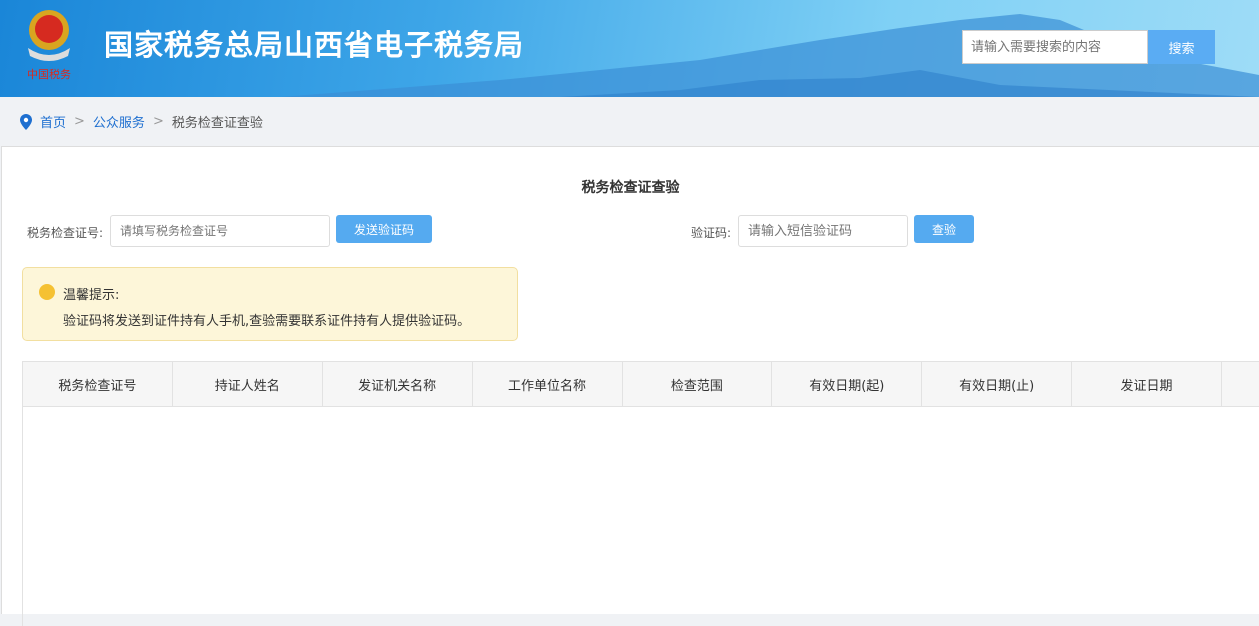 This screenshot has height=626, width=1259. Describe the element at coordinates (217, 121) in the screenshot. I see `breadcrumb-current: 税务检查证查验` at that location.